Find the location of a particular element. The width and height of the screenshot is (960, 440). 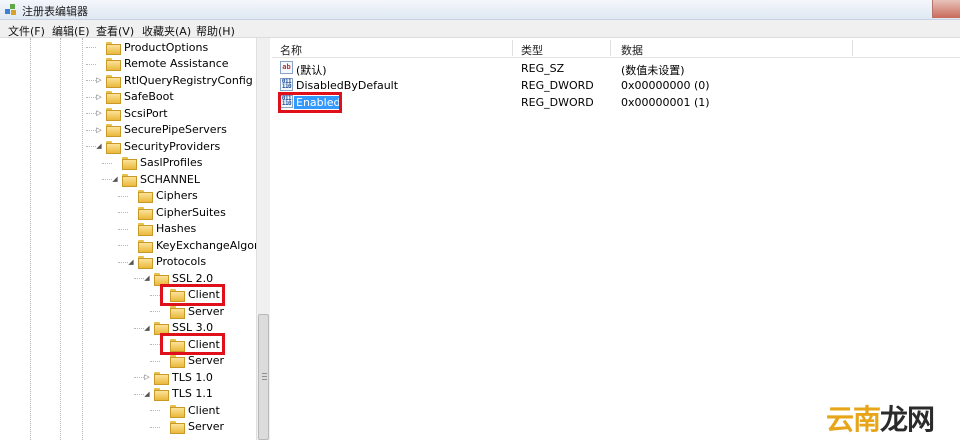

tree-guide-line is located at coordinates (30, 239).